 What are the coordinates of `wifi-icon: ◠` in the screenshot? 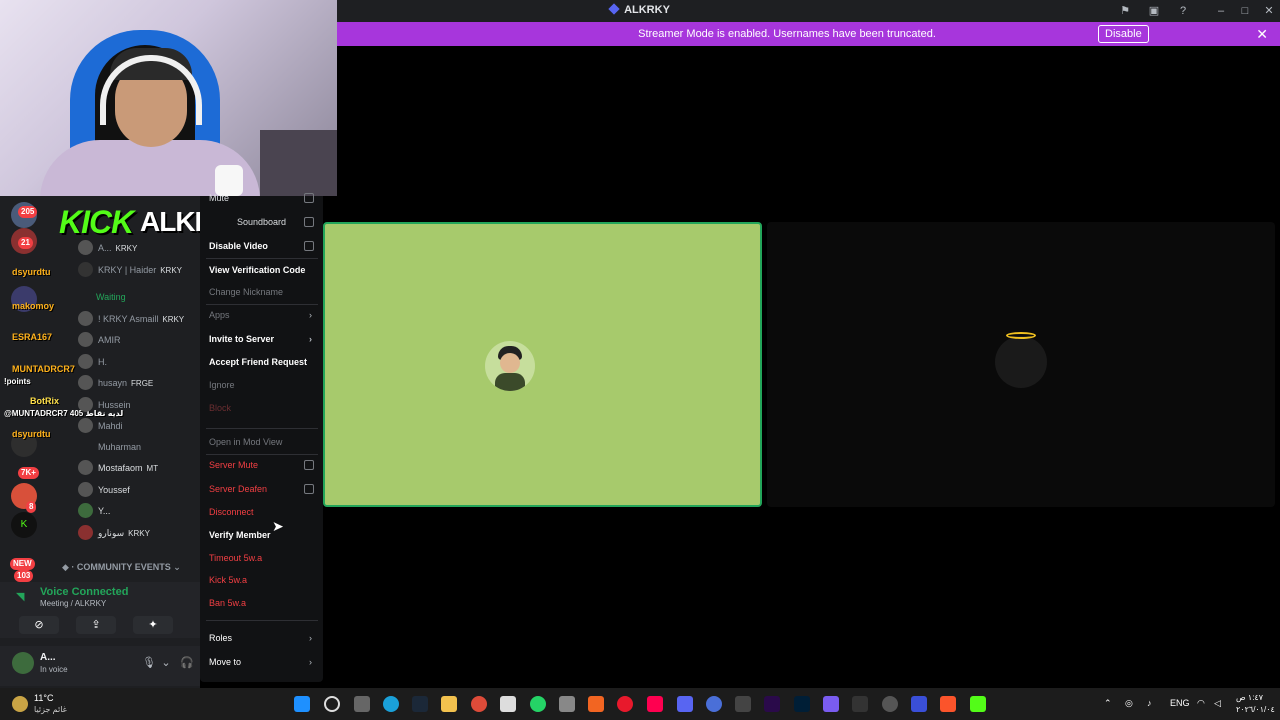 It's located at (1201, 703).